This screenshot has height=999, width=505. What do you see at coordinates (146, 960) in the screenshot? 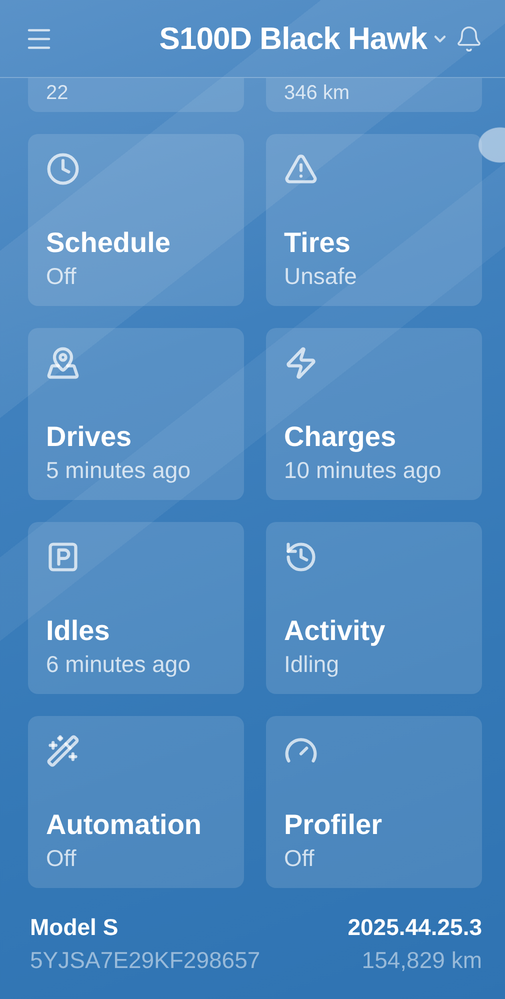
I see `vin-number: 5YJSA7E29KF298657` at bounding box center [146, 960].